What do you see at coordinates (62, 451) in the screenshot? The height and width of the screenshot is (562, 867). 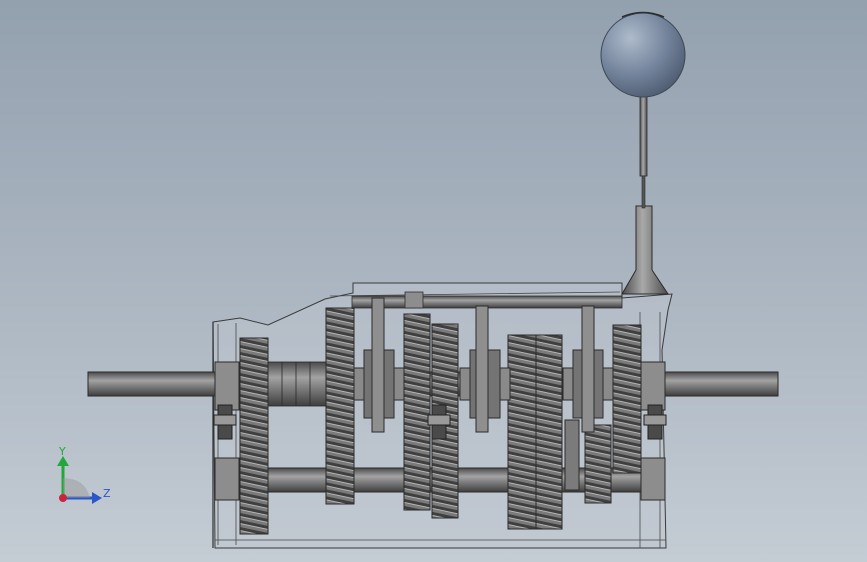 I see `y-axis-label: Y` at bounding box center [62, 451].